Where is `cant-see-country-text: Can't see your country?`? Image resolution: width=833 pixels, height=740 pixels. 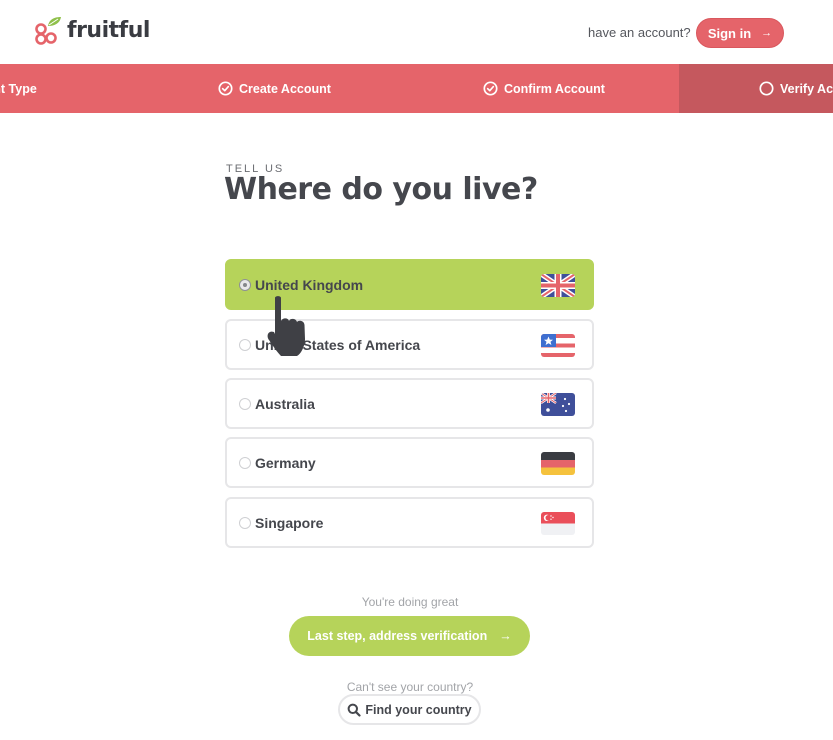
cant-see-country-text: Can't see your country? is located at coordinates (410, 687).